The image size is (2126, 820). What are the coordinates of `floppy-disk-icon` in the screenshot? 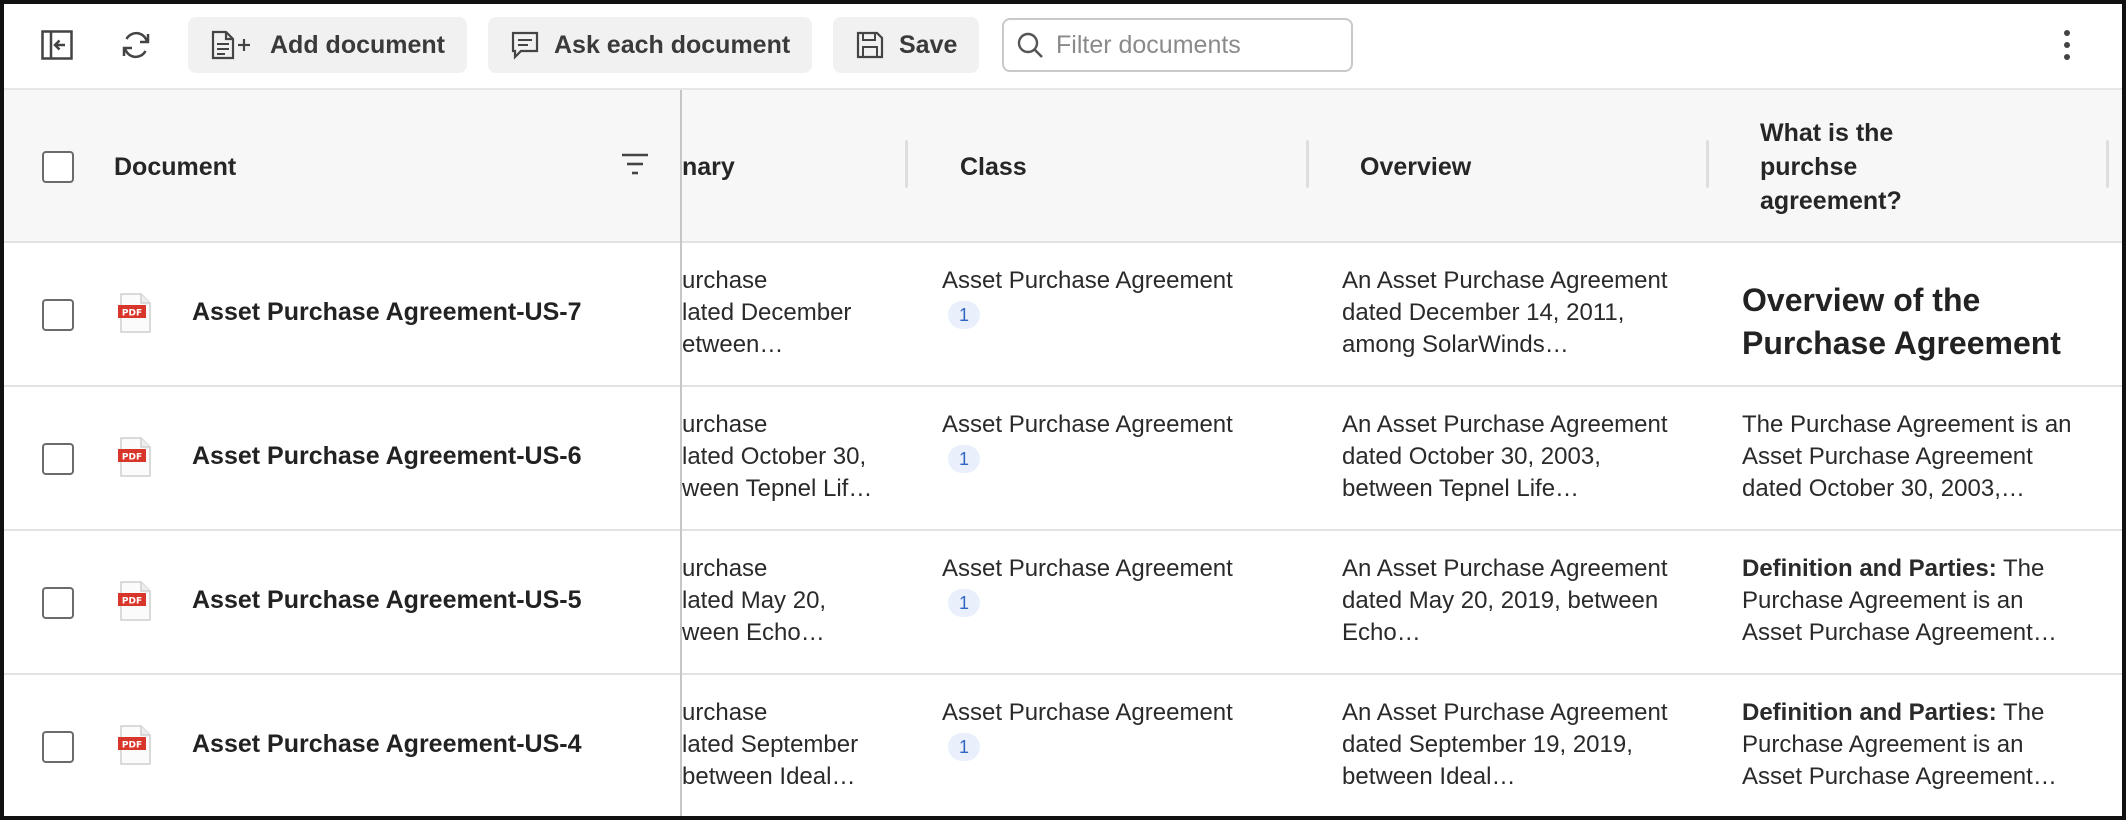 It's located at (870, 45).